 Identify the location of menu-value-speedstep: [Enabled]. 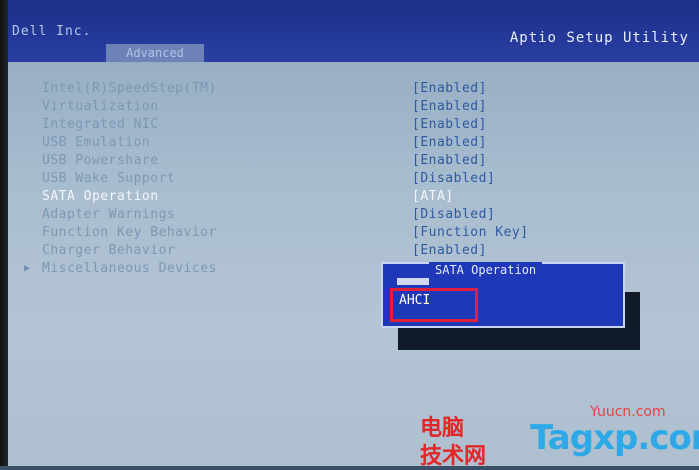
(449, 89).